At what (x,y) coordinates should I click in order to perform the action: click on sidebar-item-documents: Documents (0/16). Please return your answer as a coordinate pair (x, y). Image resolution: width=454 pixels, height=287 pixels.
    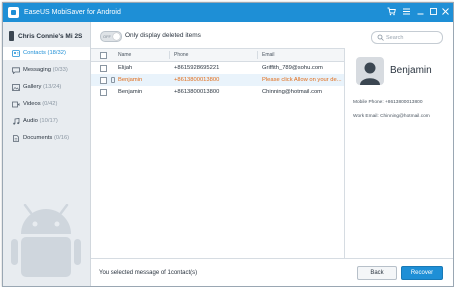
    Looking at the image, I should click on (46, 138).